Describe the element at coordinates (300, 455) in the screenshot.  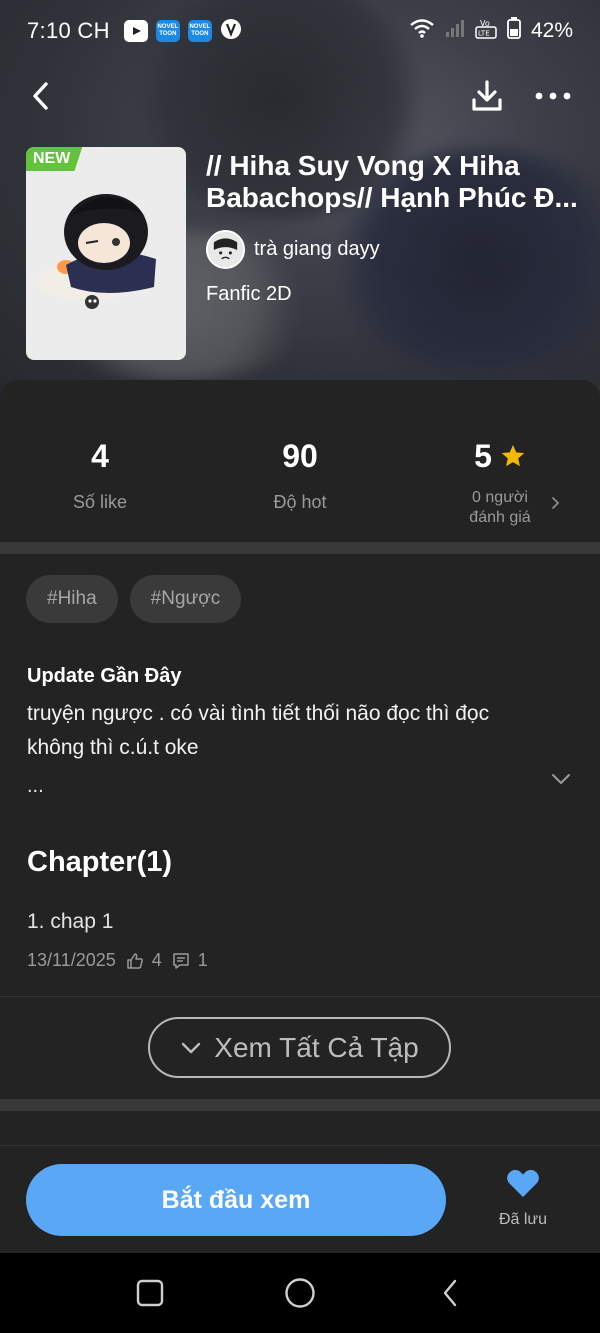
I see `hot-count: 90` at that location.